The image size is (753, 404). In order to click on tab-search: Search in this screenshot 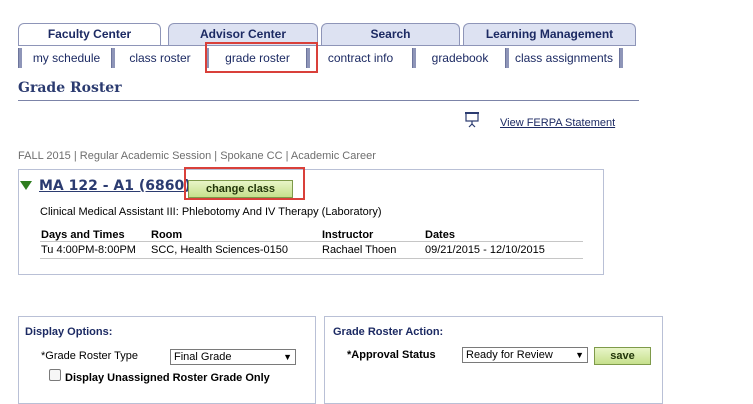, I will do `click(390, 34)`.